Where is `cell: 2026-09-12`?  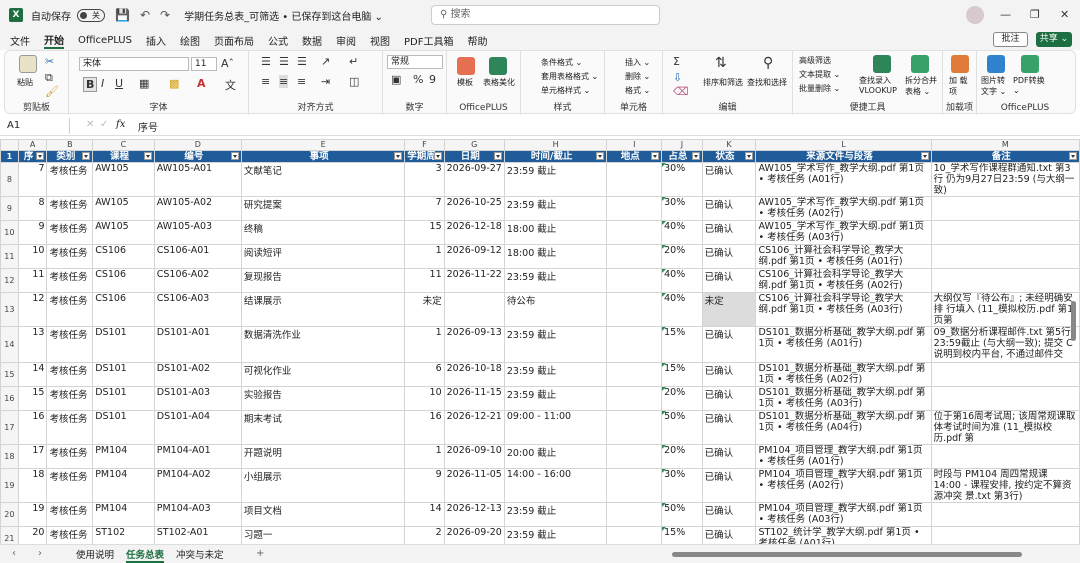
cell: 2026-09-12 is located at coordinates (474, 256).